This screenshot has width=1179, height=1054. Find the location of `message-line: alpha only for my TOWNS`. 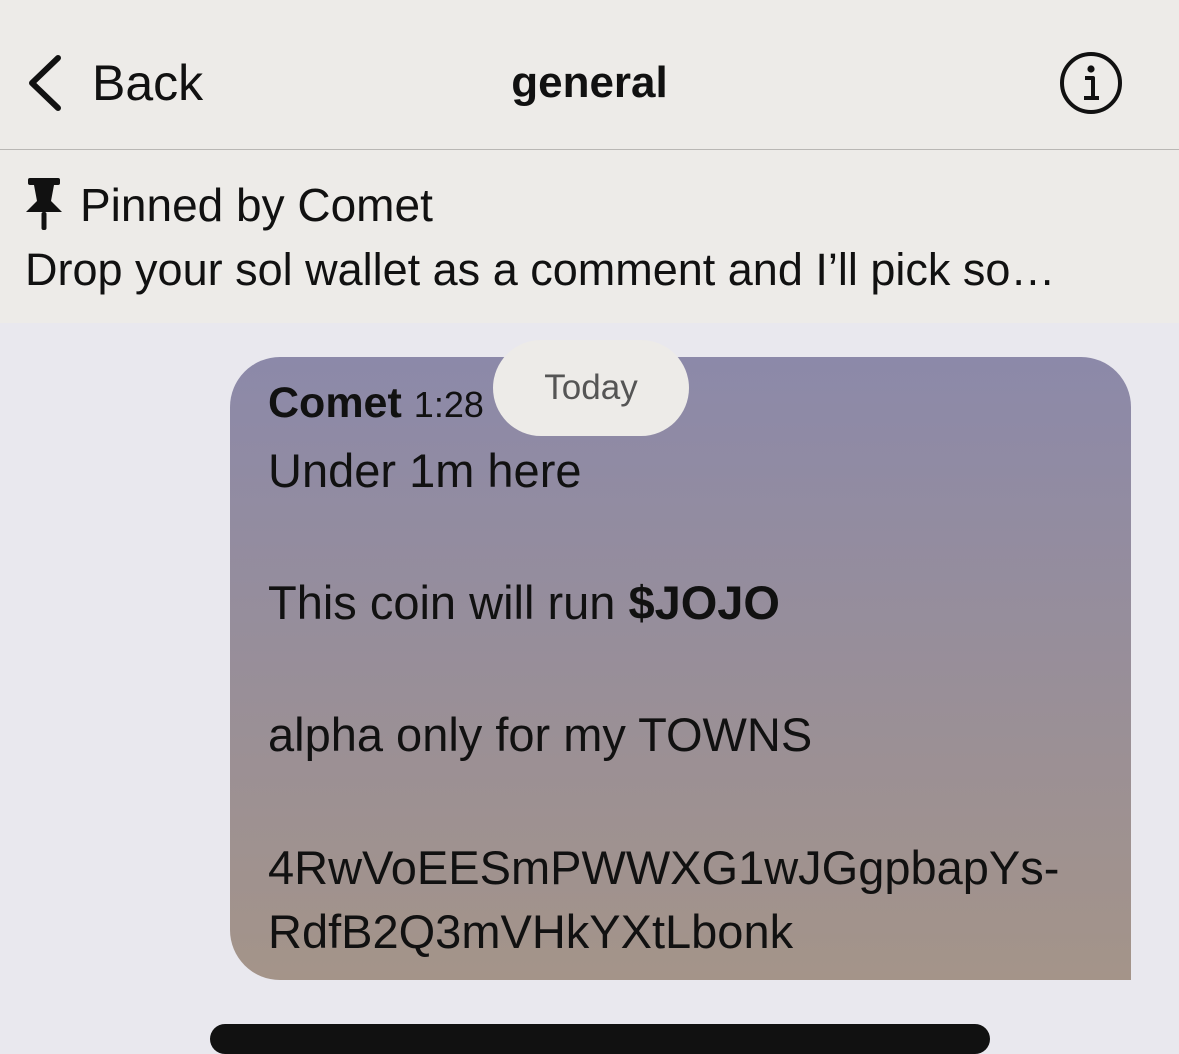

message-line: alpha only for my TOWNS is located at coordinates (540, 734).